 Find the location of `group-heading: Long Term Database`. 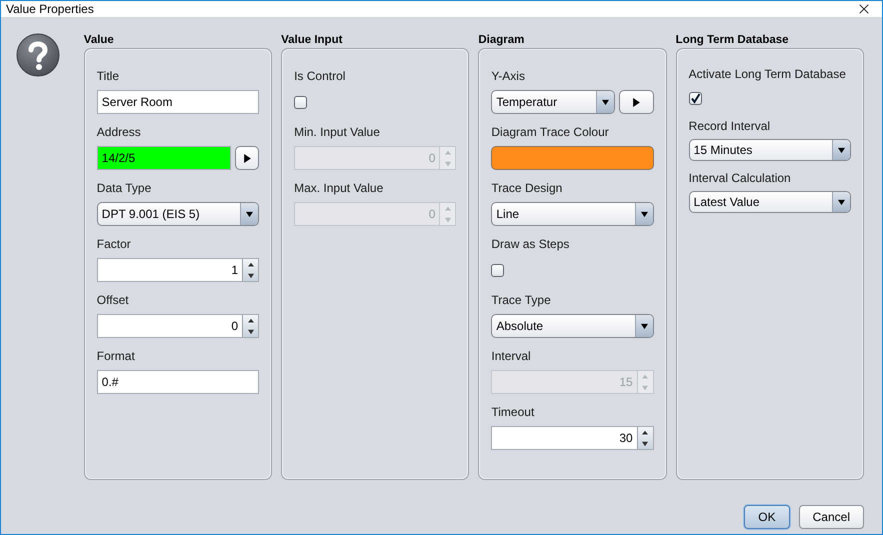

group-heading: Long Term Database is located at coordinates (733, 40).